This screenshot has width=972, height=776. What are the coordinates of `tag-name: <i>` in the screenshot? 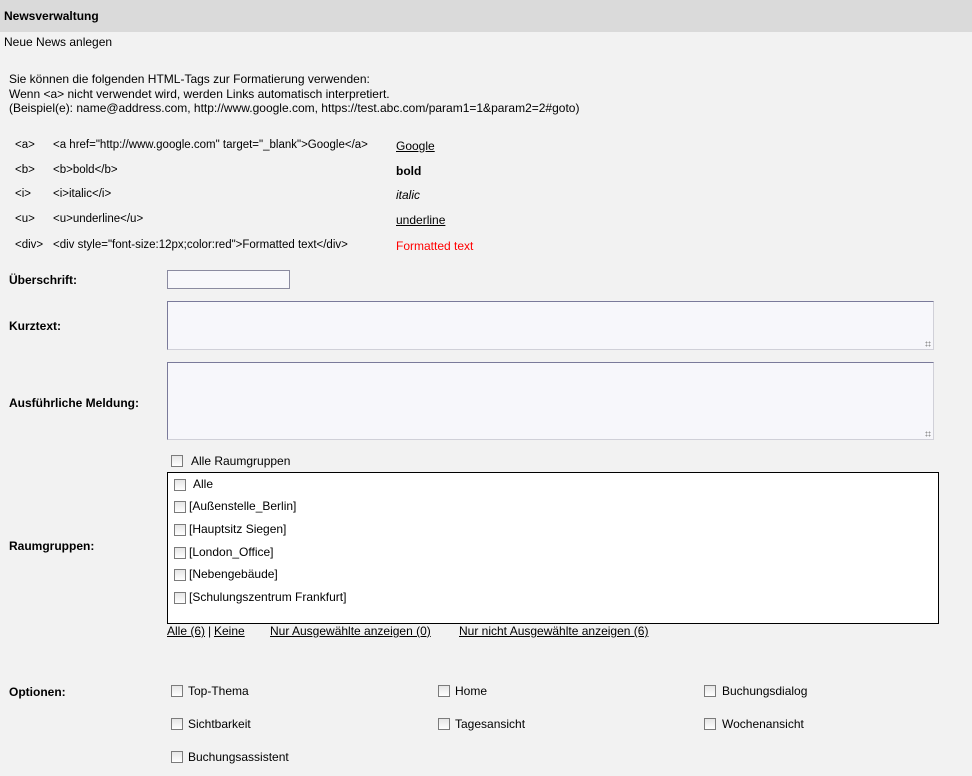 It's located at (23, 194).